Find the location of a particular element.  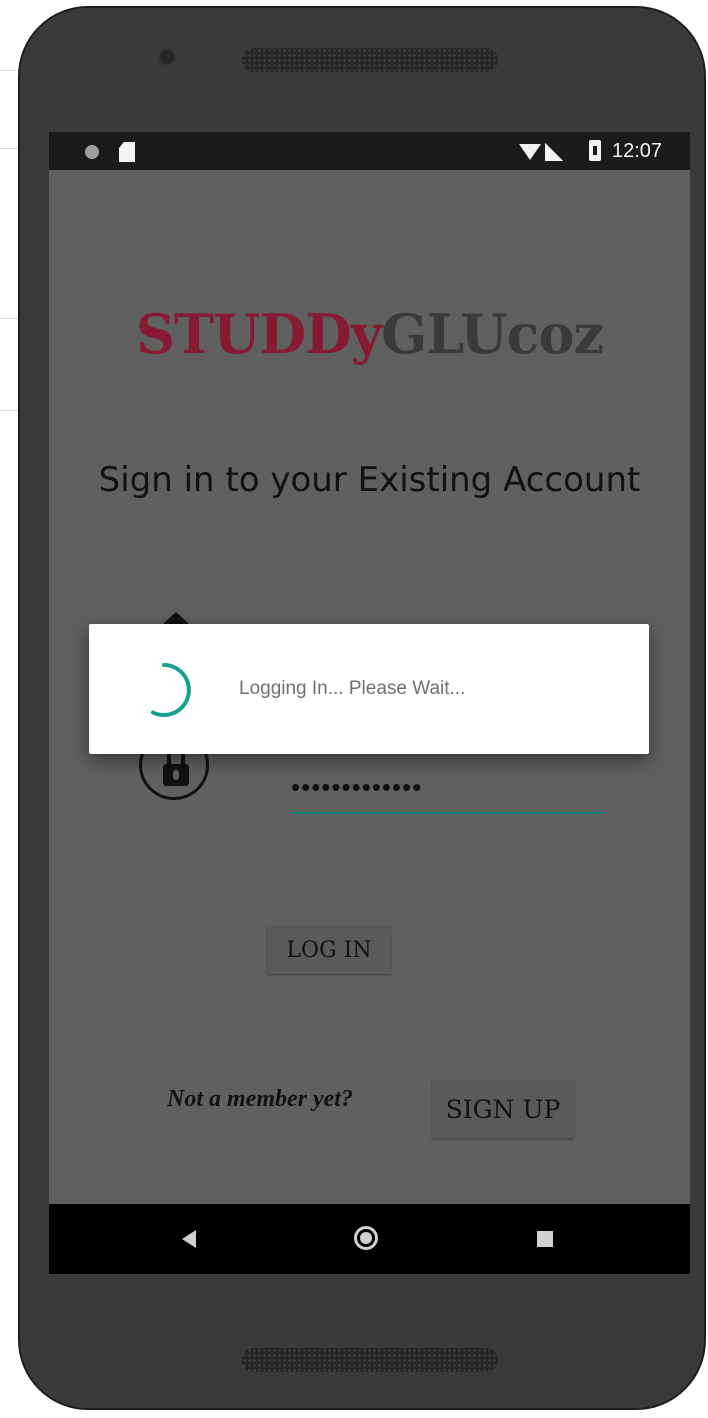

top-speaker is located at coordinates (370, 60).